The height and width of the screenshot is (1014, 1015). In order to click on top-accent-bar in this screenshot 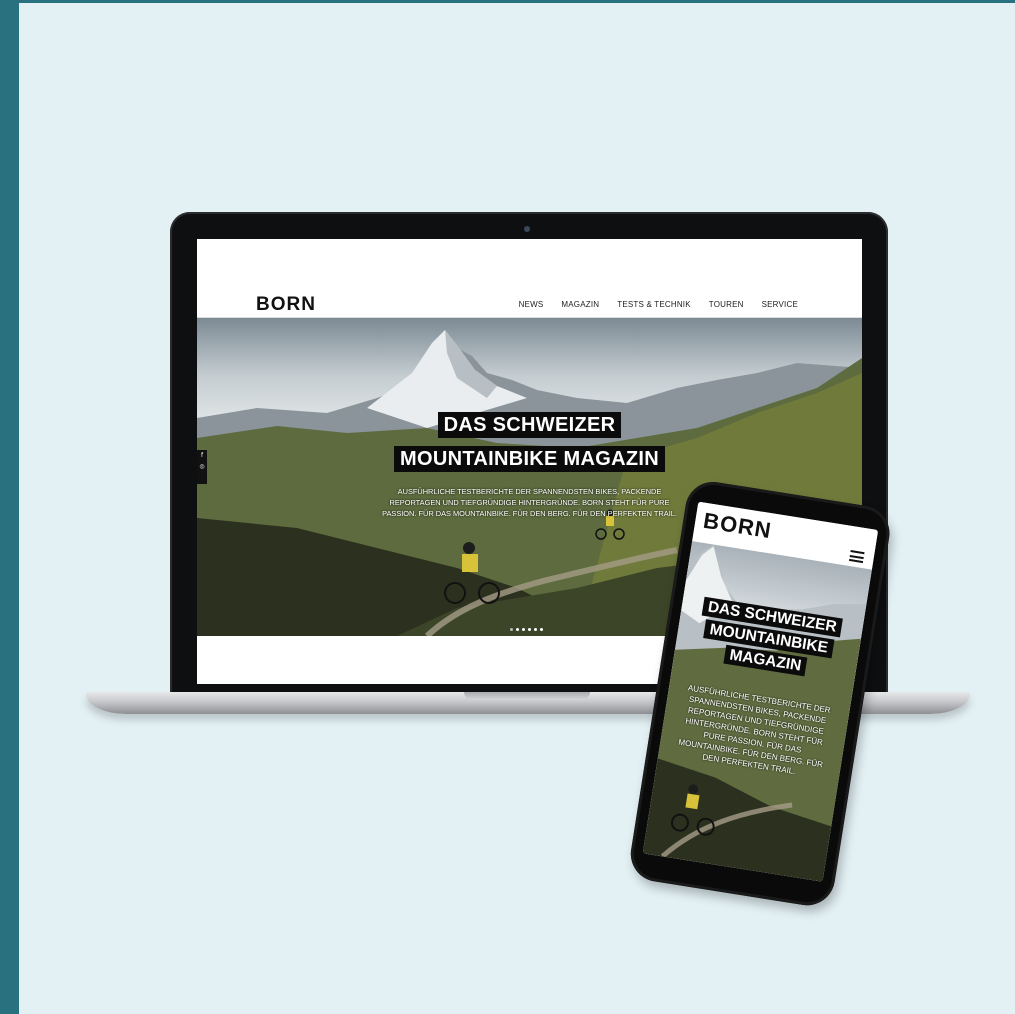, I will do `click(507, 1)`.